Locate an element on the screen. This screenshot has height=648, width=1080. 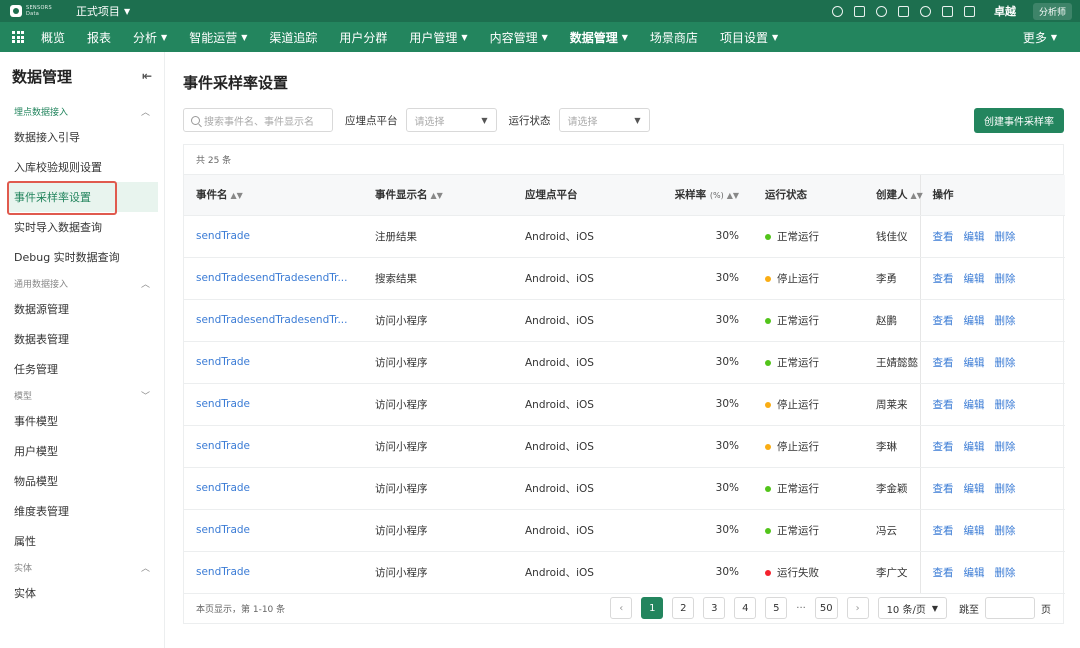
sidebar-item-debug-realtime: Debug 实时数据查询 is located at coordinates (82, 257).